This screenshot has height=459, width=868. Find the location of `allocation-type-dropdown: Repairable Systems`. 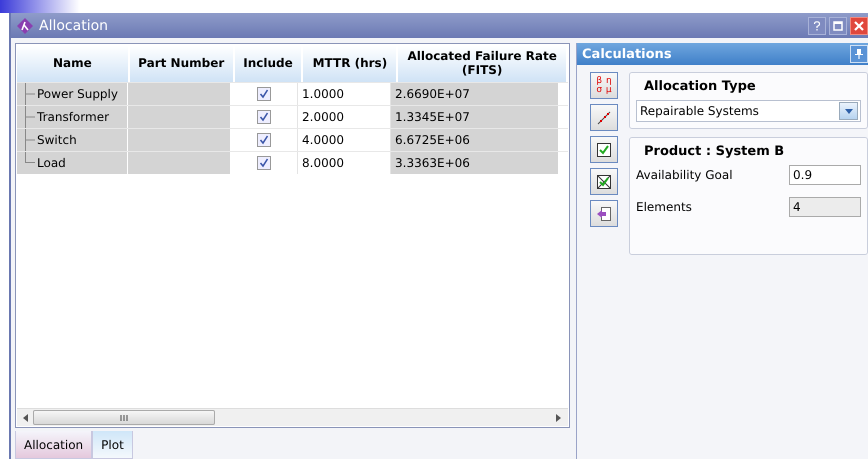

allocation-type-dropdown: Repairable Systems is located at coordinates (748, 111).